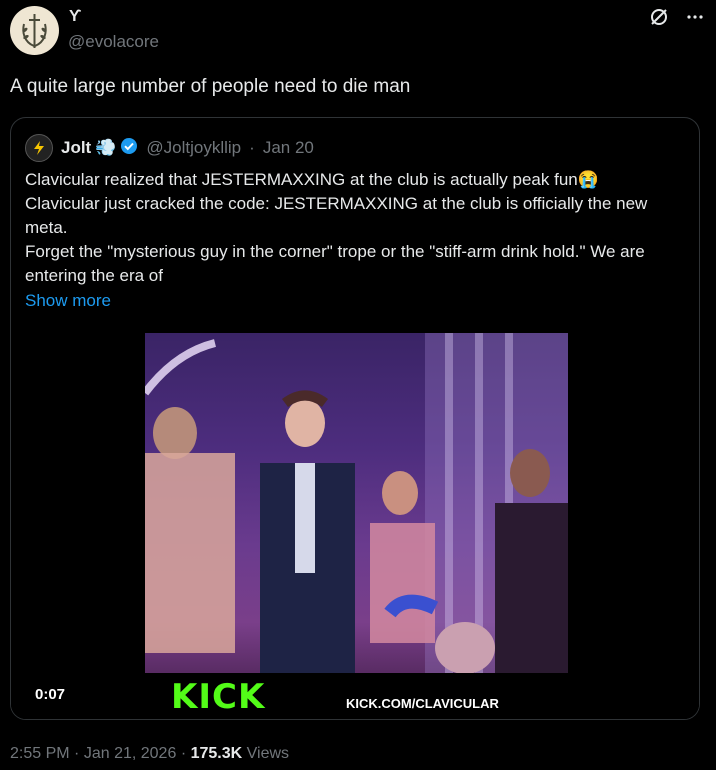 The height and width of the screenshot is (770, 716). Describe the element at coordinates (106, 147) in the screenshot. I see `dash-emoji: 💨` at that location.